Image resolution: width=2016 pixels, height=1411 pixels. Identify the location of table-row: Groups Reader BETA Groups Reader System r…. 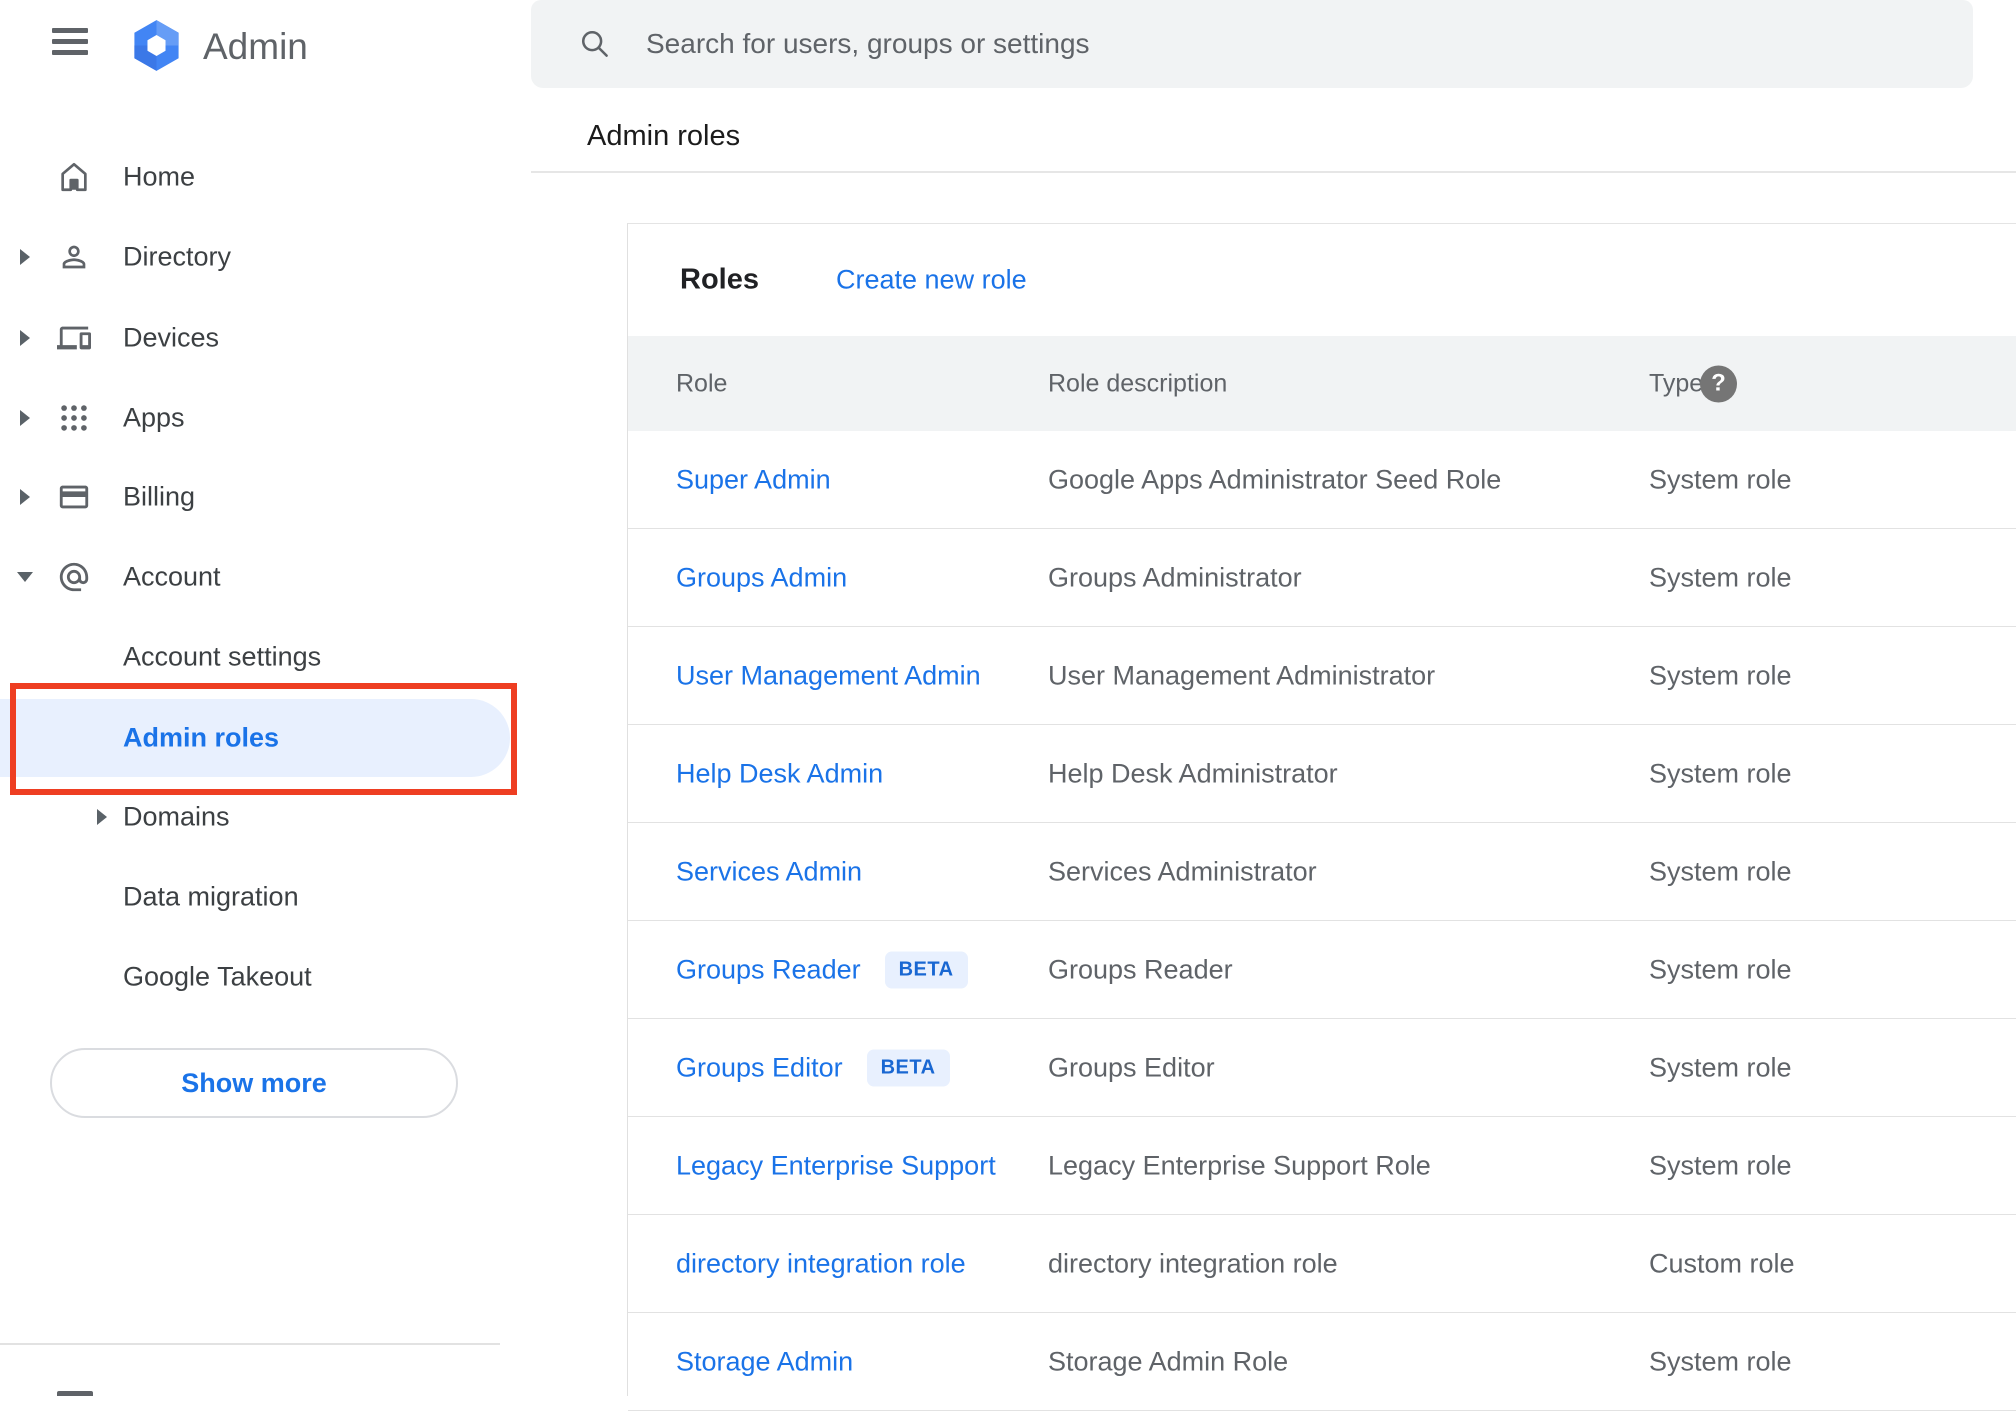
(1322, 970).